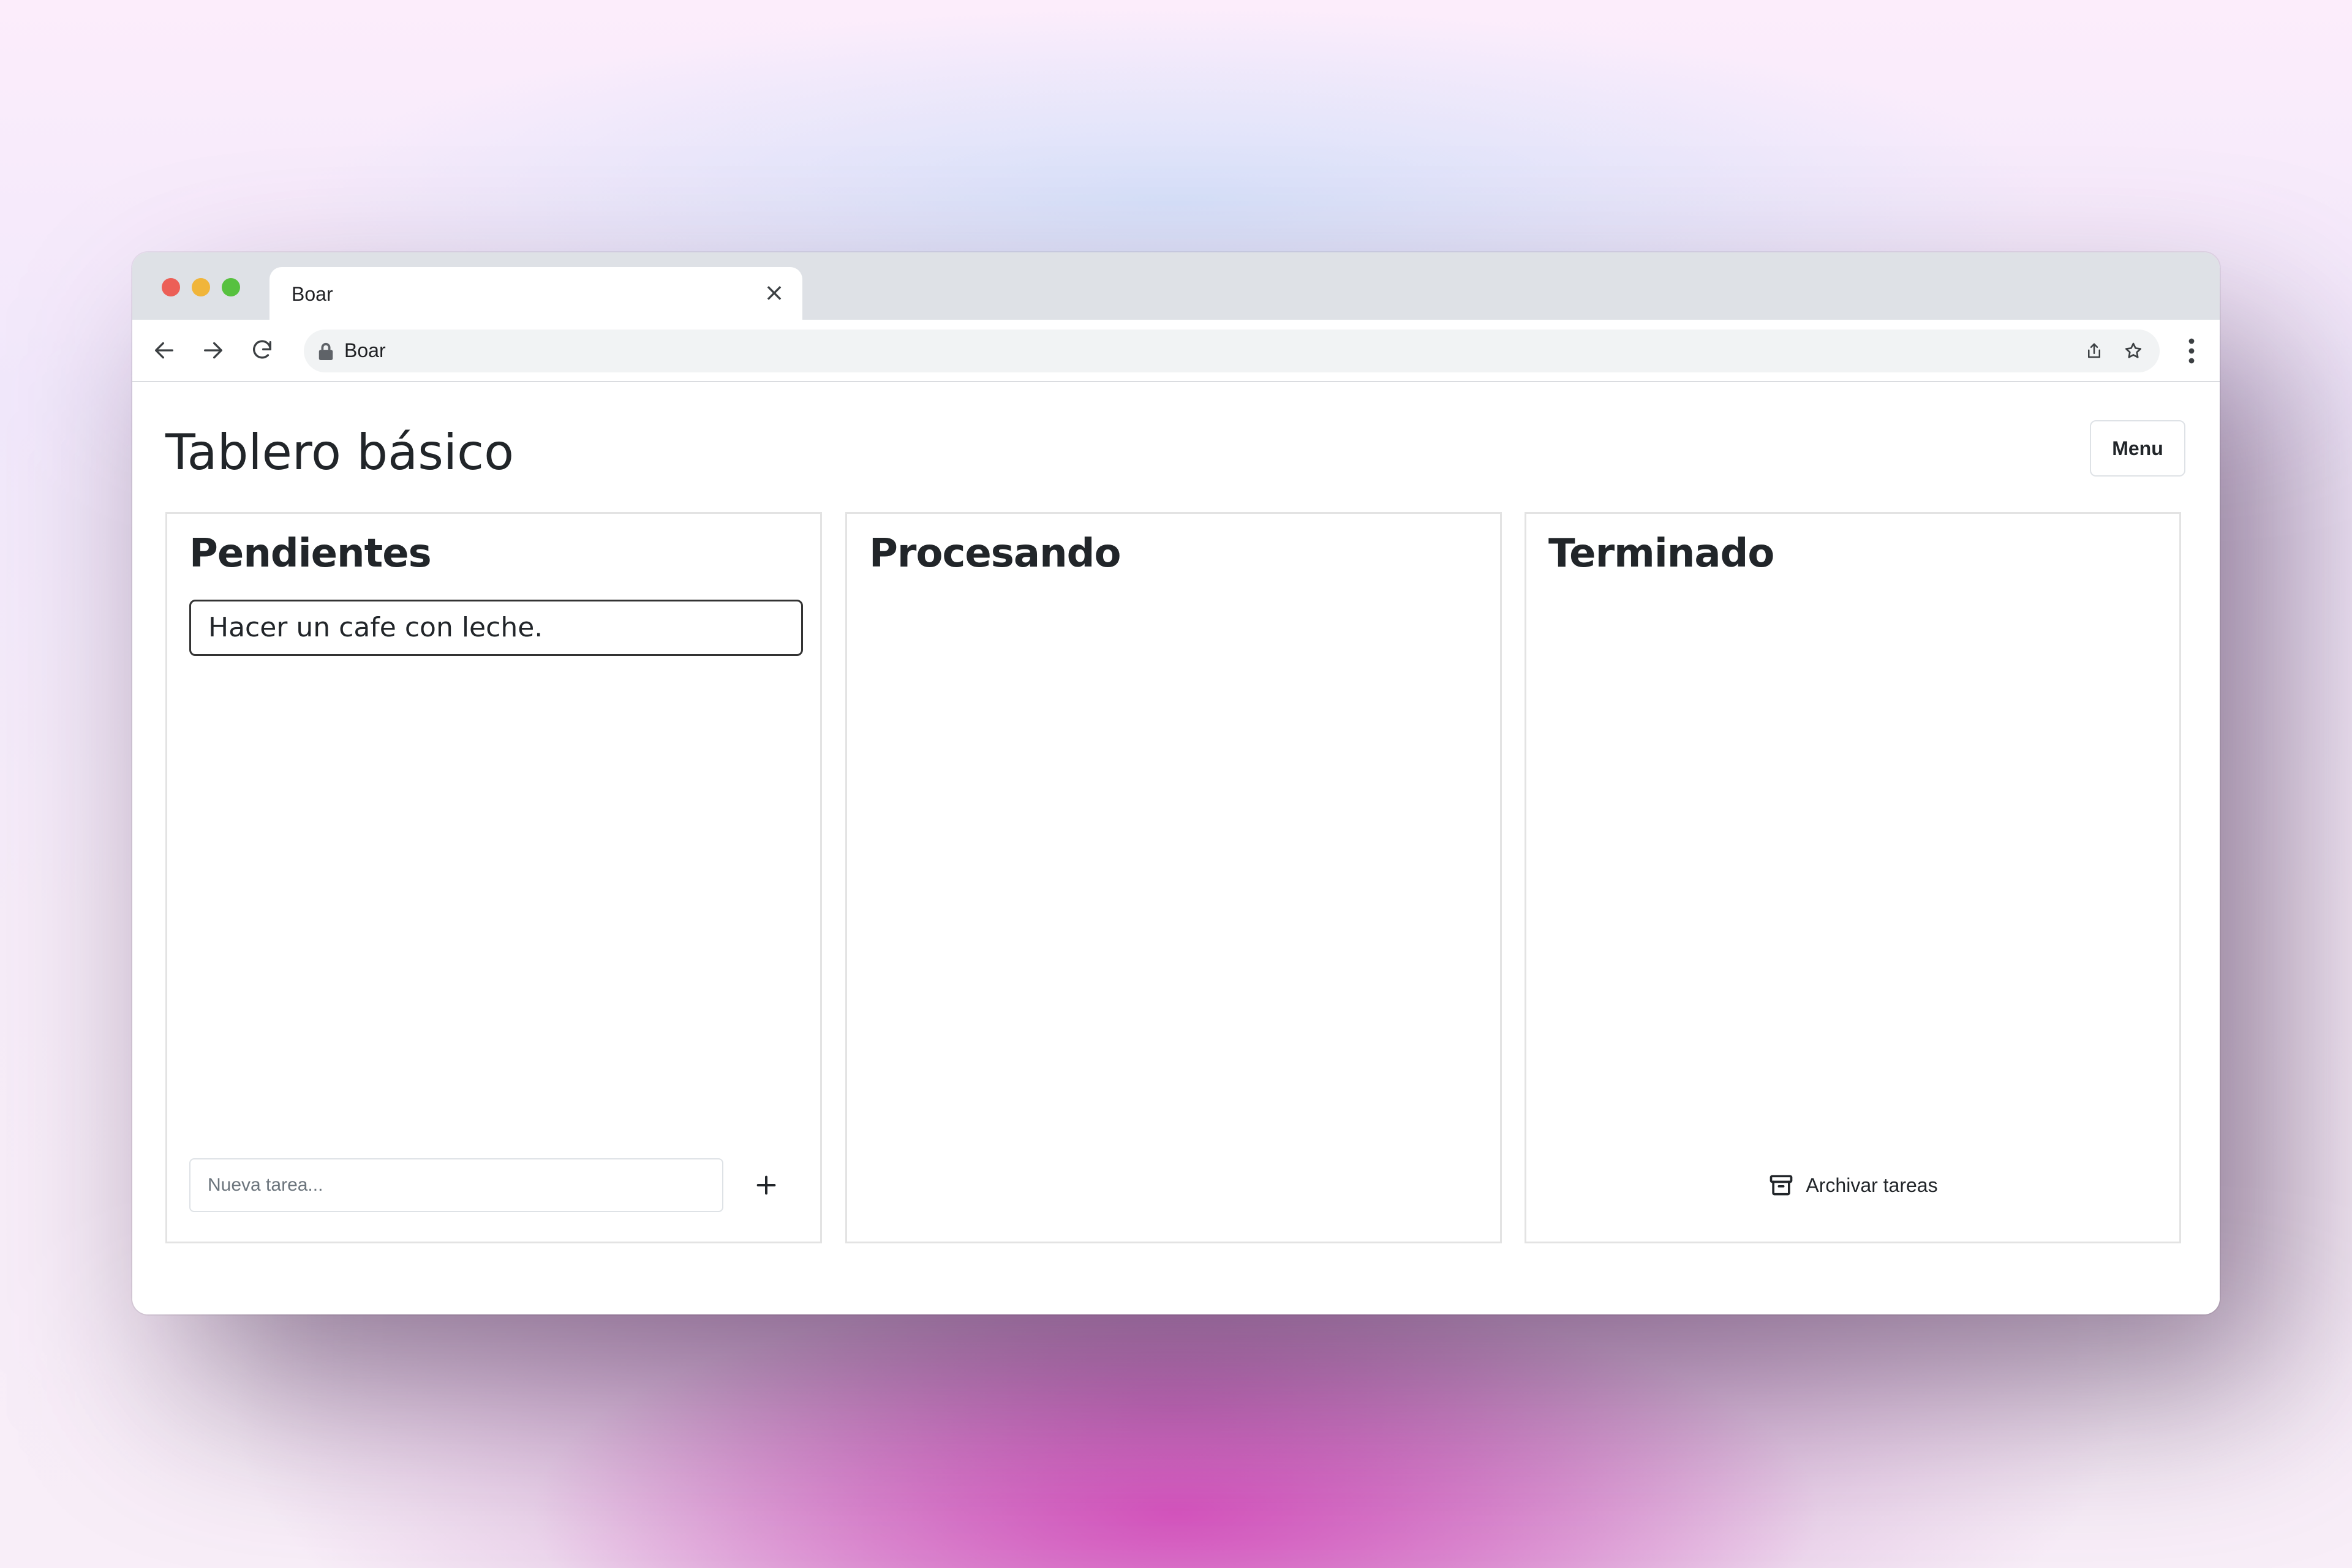 The height and width of the screenshot is (1568, 2352). I want to click on add-task-button, so click(766, 1185).